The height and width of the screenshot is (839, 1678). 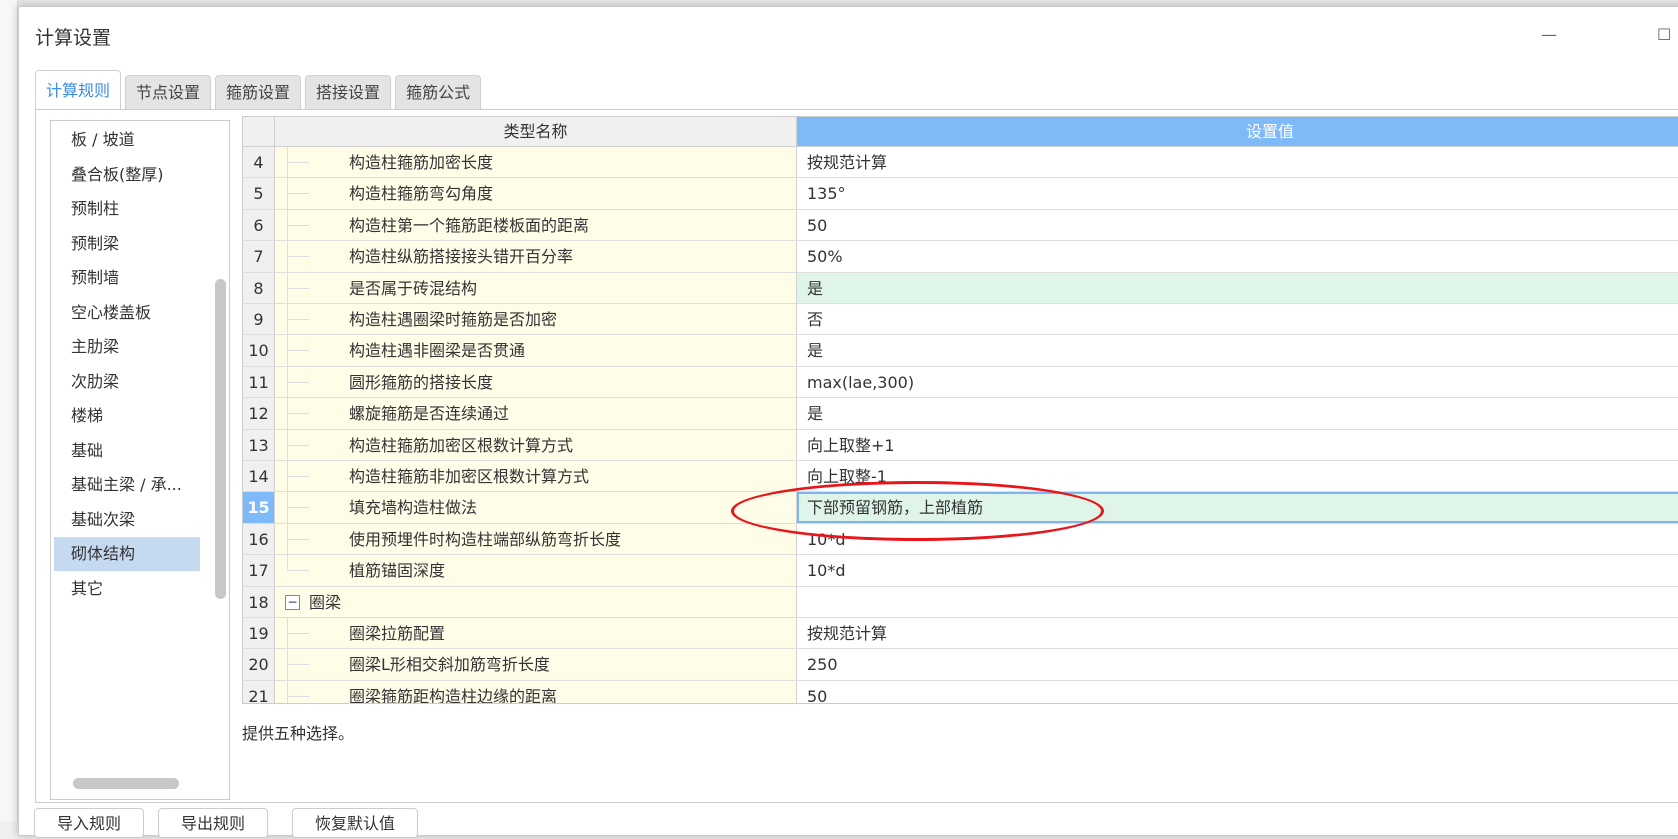 I want to click on horizontal-scrollbar, so click(x=126, y=783).